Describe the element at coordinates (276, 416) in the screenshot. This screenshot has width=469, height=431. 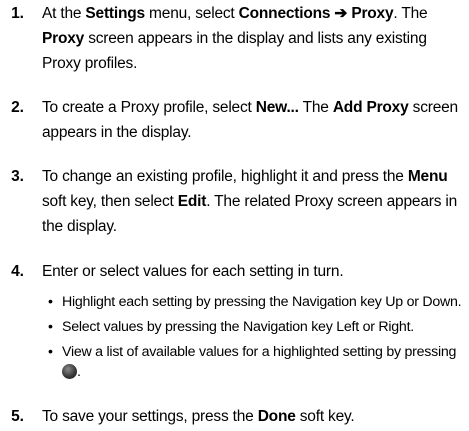
I see `bold-term: Done` at that location.